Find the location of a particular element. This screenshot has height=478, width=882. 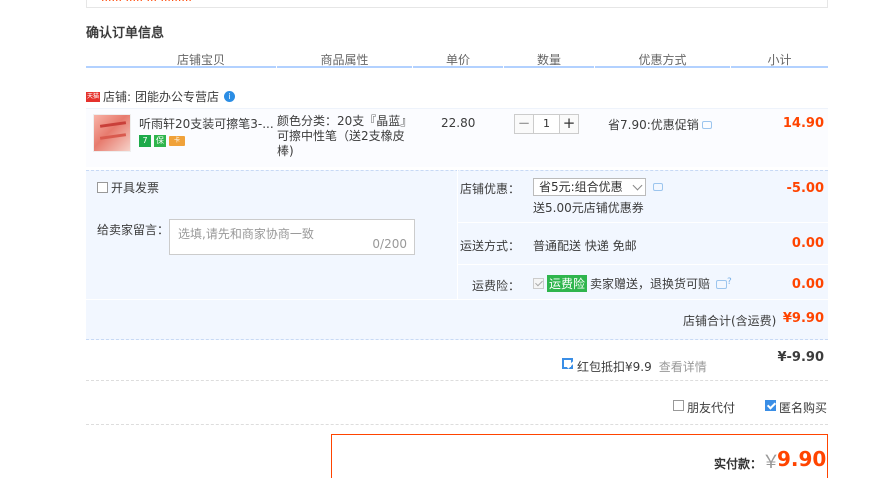

promotion-info-icon is located at coordinates (706, 124).